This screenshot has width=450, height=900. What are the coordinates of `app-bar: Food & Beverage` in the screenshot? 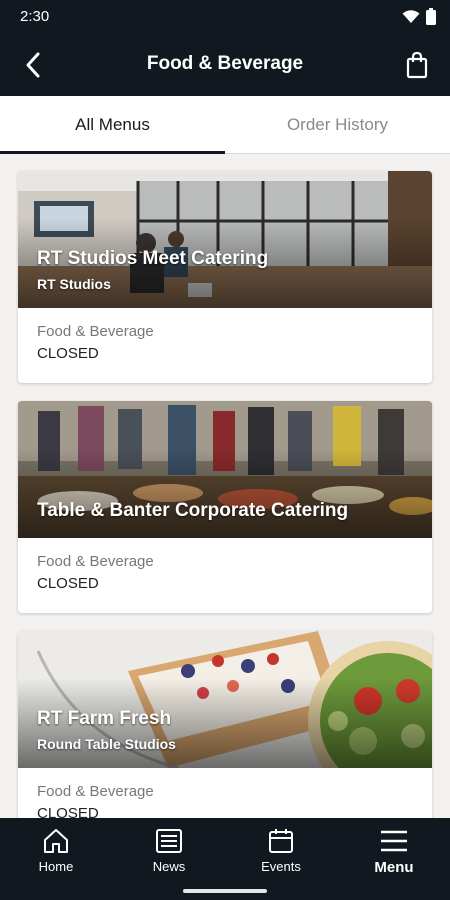 It's located at (225, 65).